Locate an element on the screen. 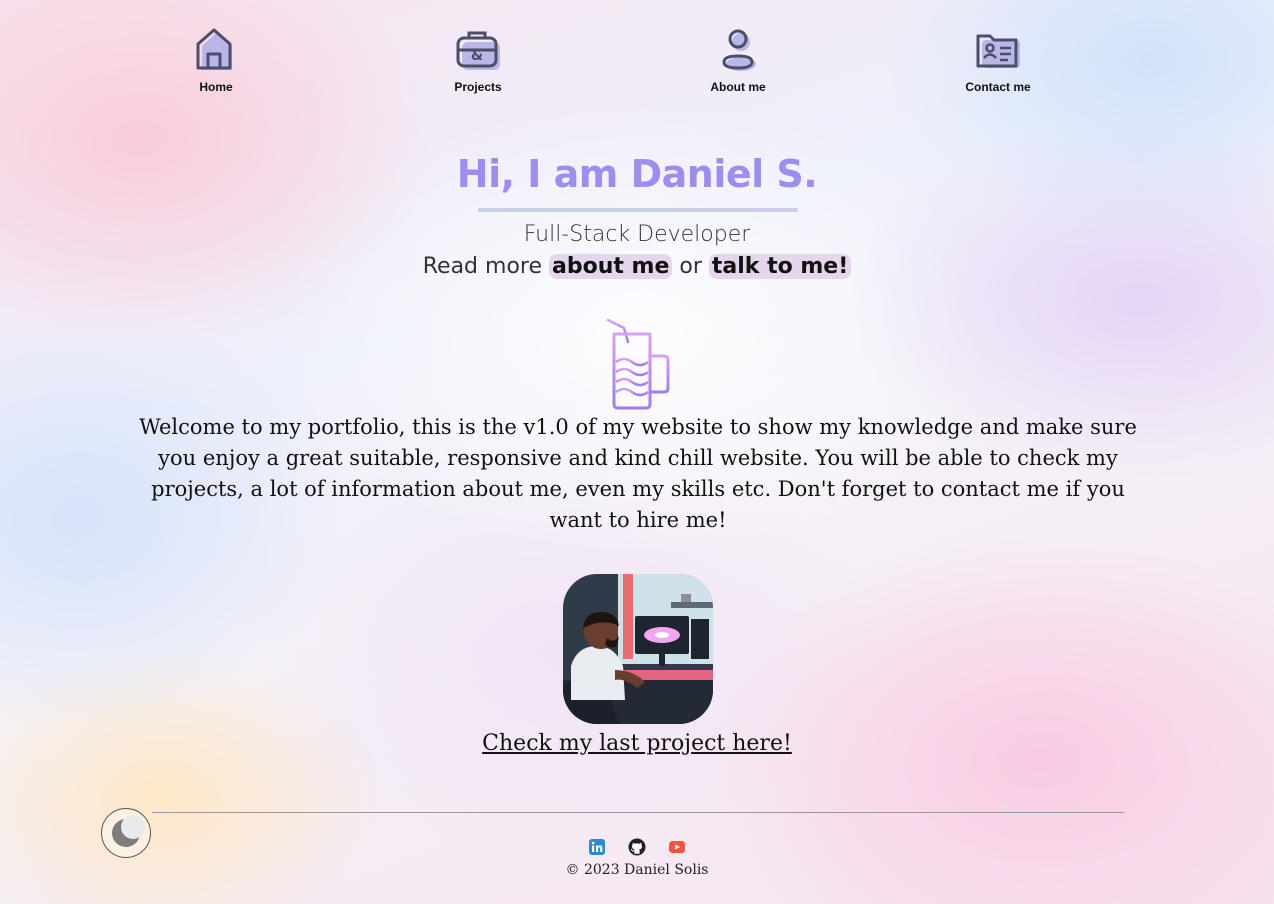 Image resolution: width=1274 pixels, height=904 pixels. about-me-link: about me is located at coordinates (611, 266).